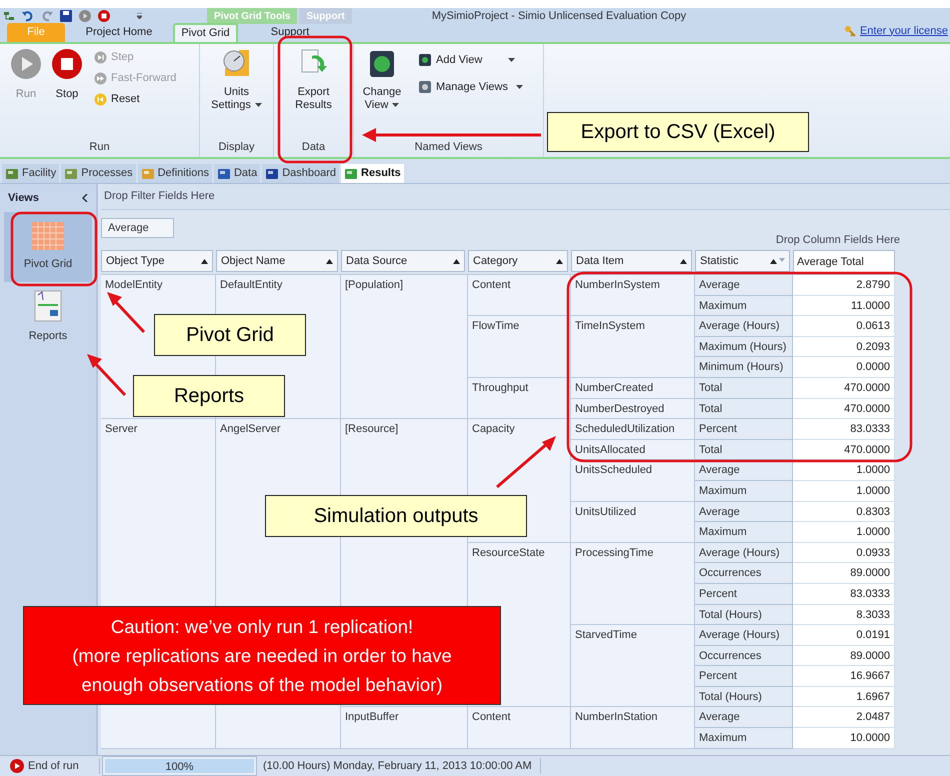 Image resolution: width=950 pixels, height=776 pixels. I want to click on view-item: Reports, so click(48, 317).